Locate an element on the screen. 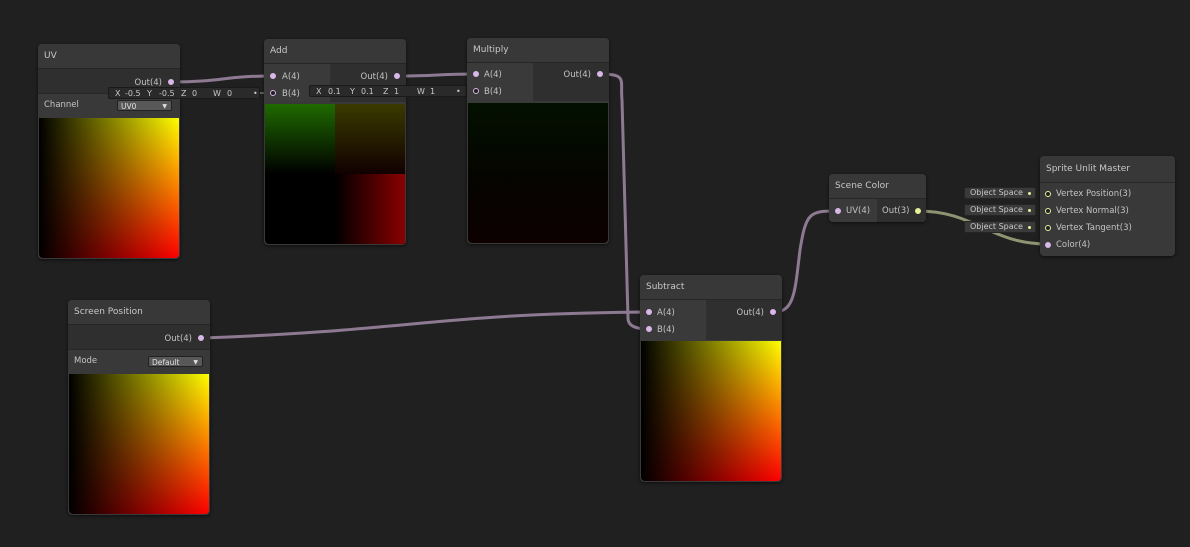 The image size is (1190, 547). uv-channel-label: Channel is located at coordinates (61, 105).